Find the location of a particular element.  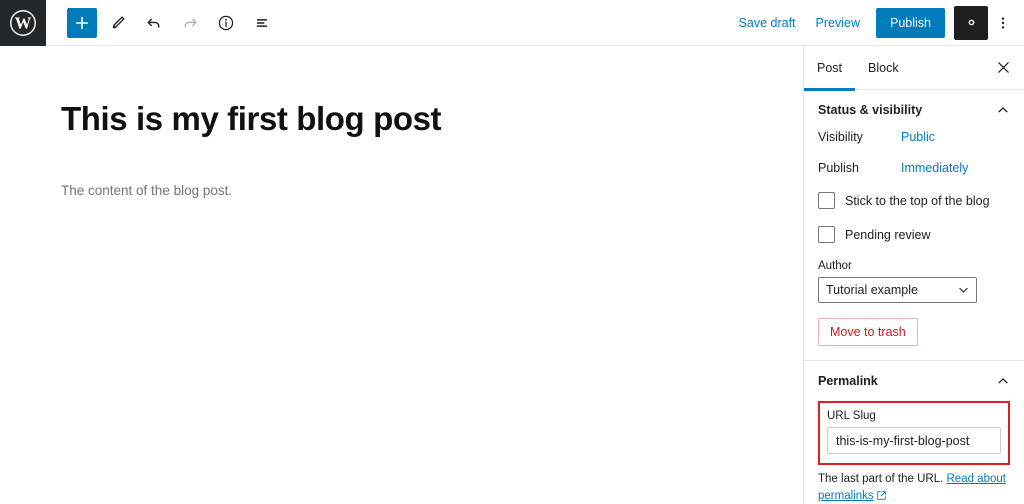

close-icon is located at coordinates (1003, 67).